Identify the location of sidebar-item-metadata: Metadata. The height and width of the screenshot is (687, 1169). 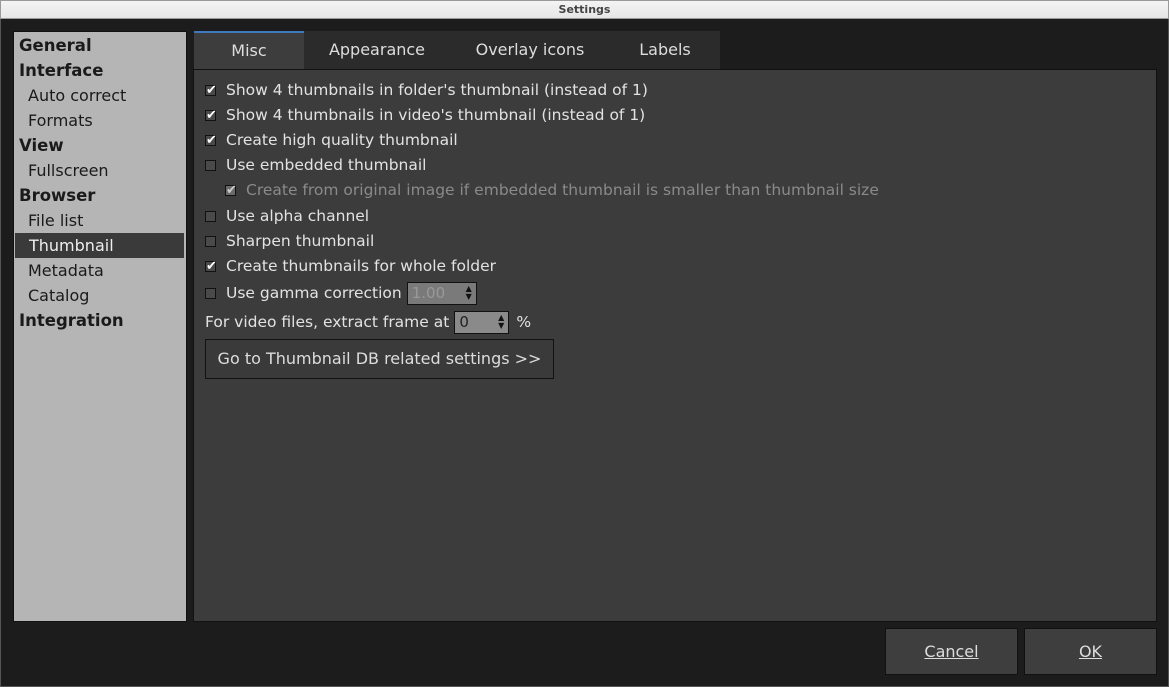
(100, 270).